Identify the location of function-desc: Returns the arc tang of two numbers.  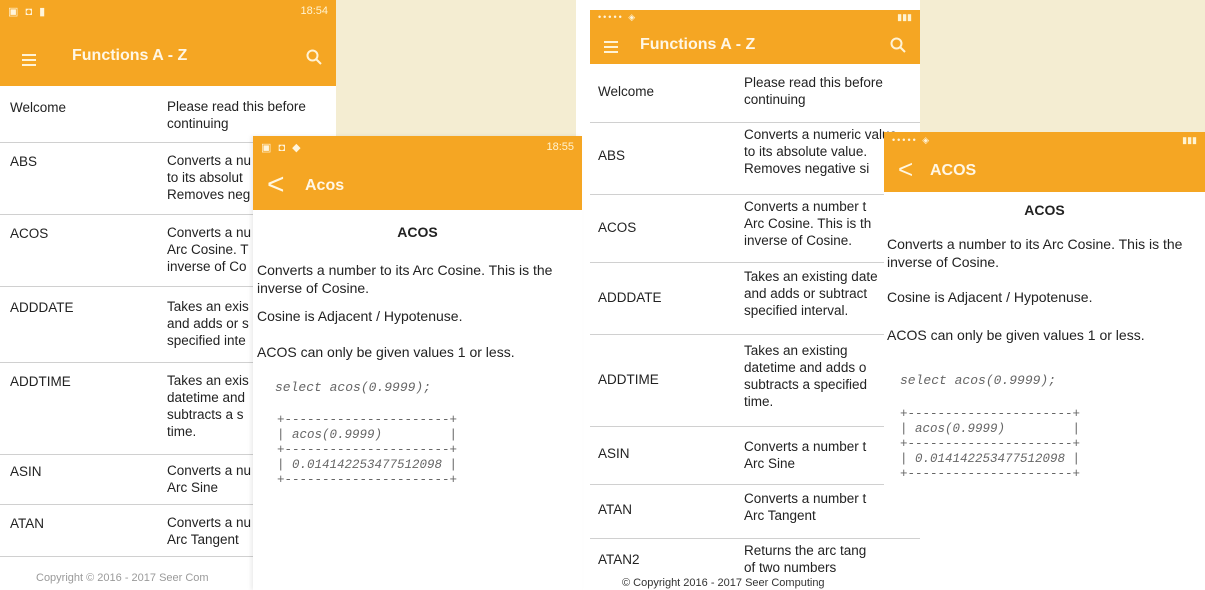
(805, 558).